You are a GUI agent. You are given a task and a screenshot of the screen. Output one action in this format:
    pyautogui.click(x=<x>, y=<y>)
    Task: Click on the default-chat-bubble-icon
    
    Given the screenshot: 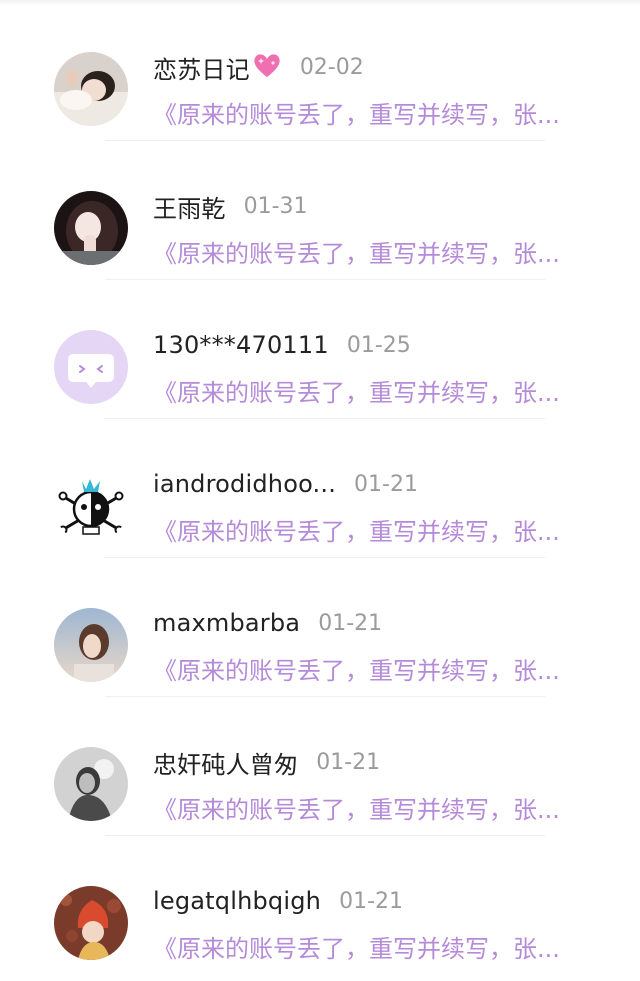 What is the action you would take?
    pyautogui.click(x=91, y=367)
    